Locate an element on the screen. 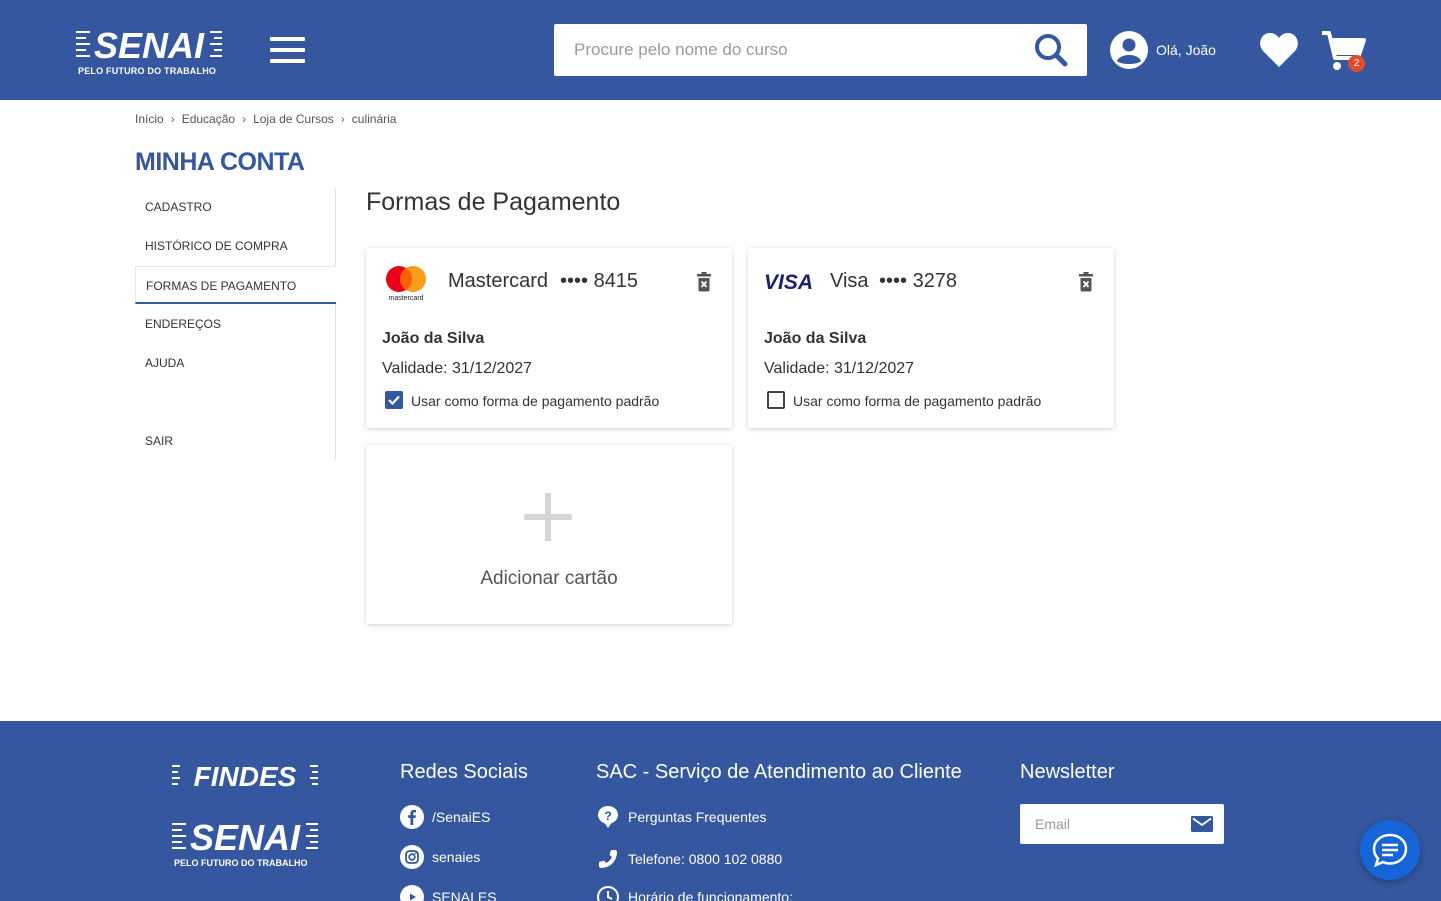 This screenshot has width=1441, height=901. add-card-label: Adicionar cartão is located at coordinates (549, 578).